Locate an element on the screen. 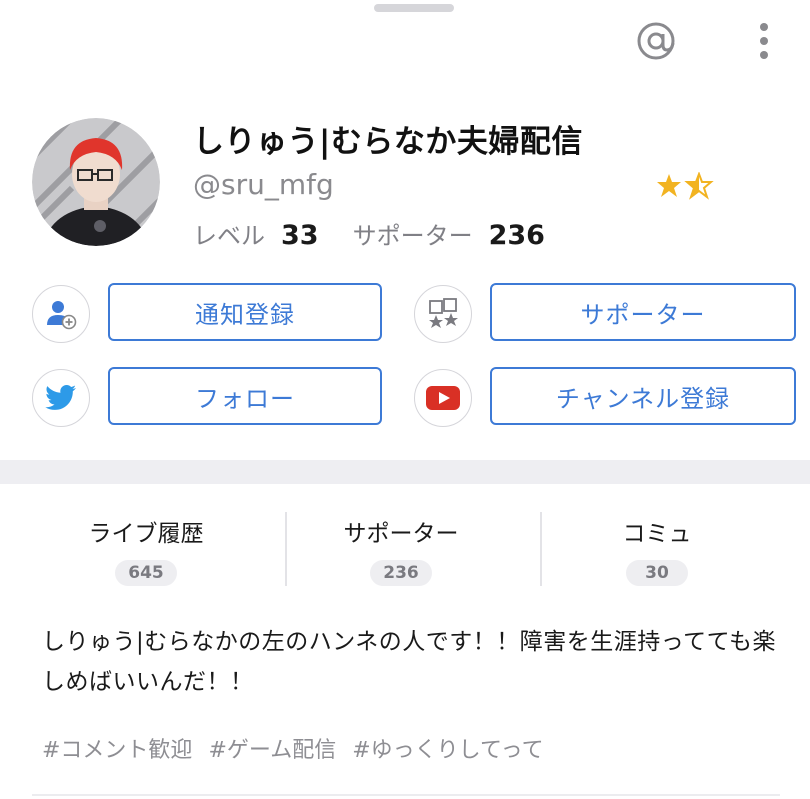 Image resolution: width=810 pixels, height=799 pixels. tab-supporters: サポーター 236 is located at coordinates (401, 548).